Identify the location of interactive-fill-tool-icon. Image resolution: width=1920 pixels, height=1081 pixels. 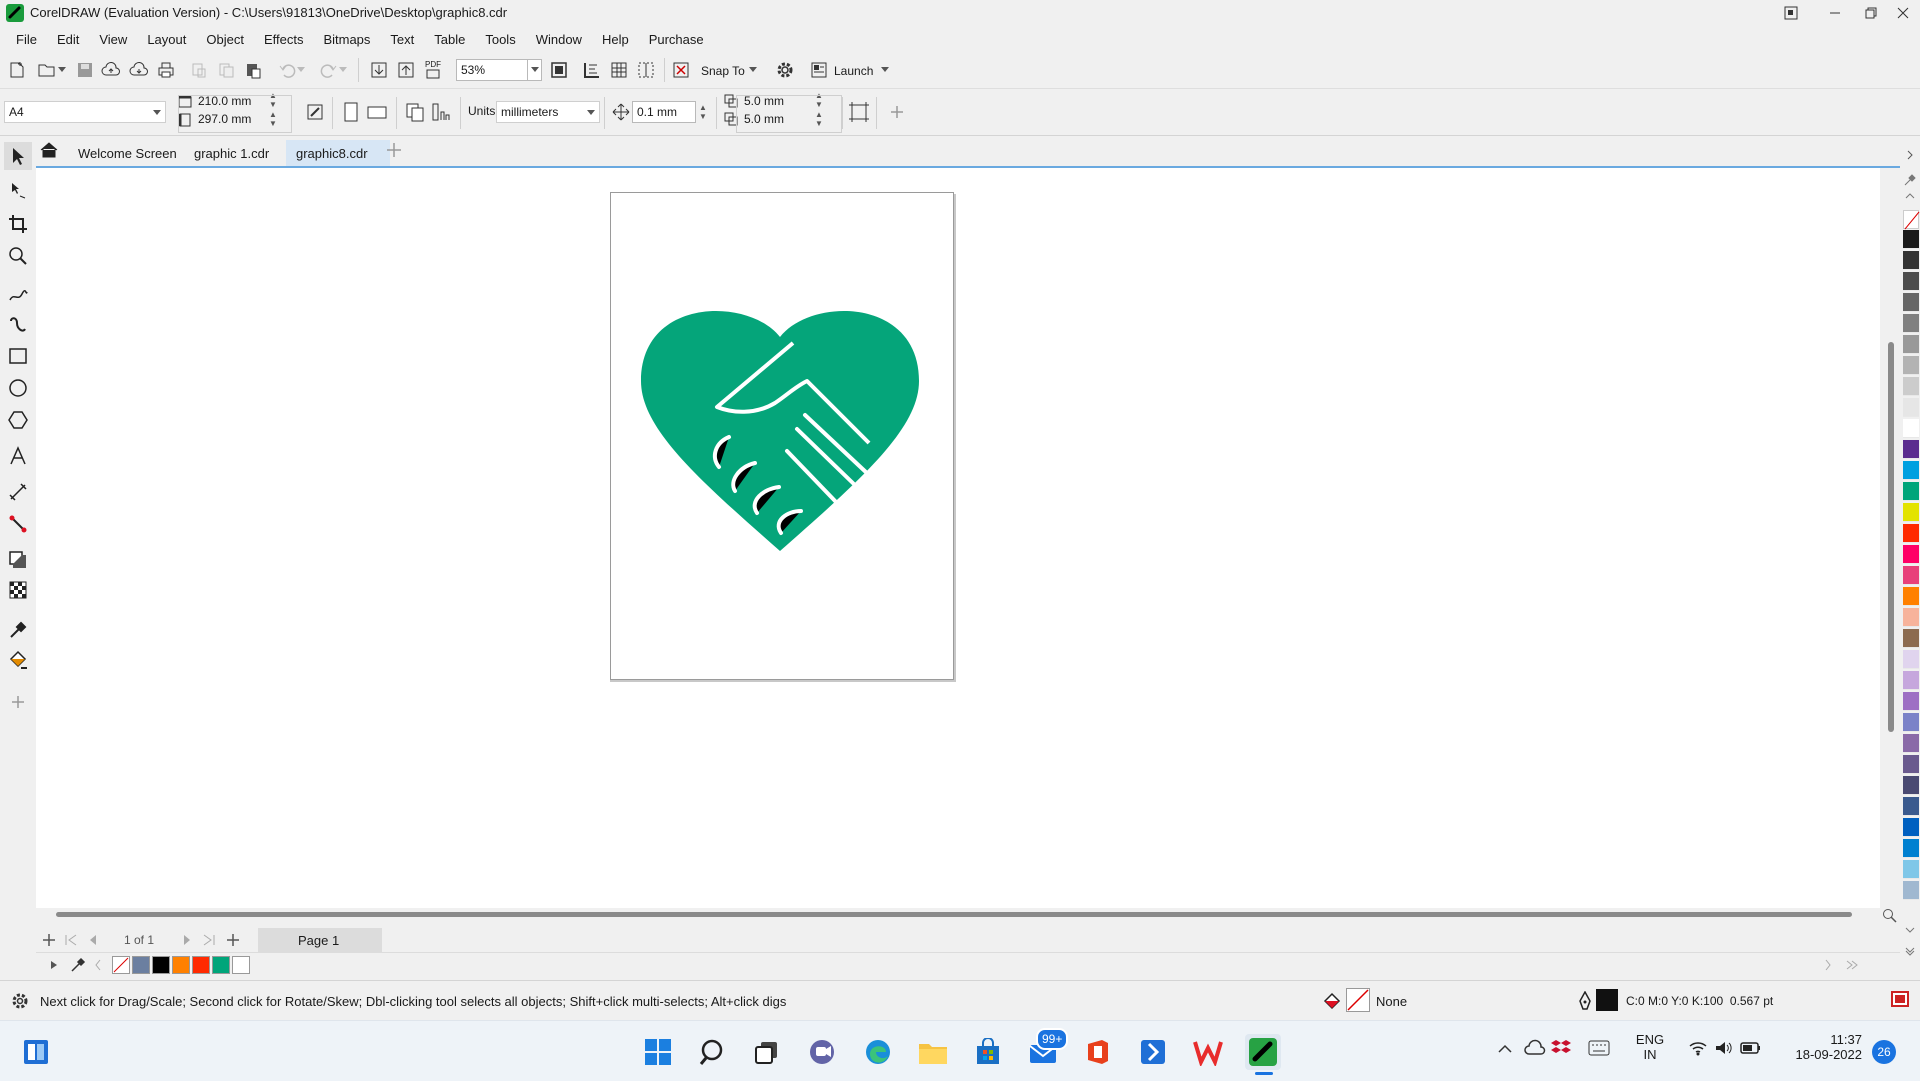
(18, 660).